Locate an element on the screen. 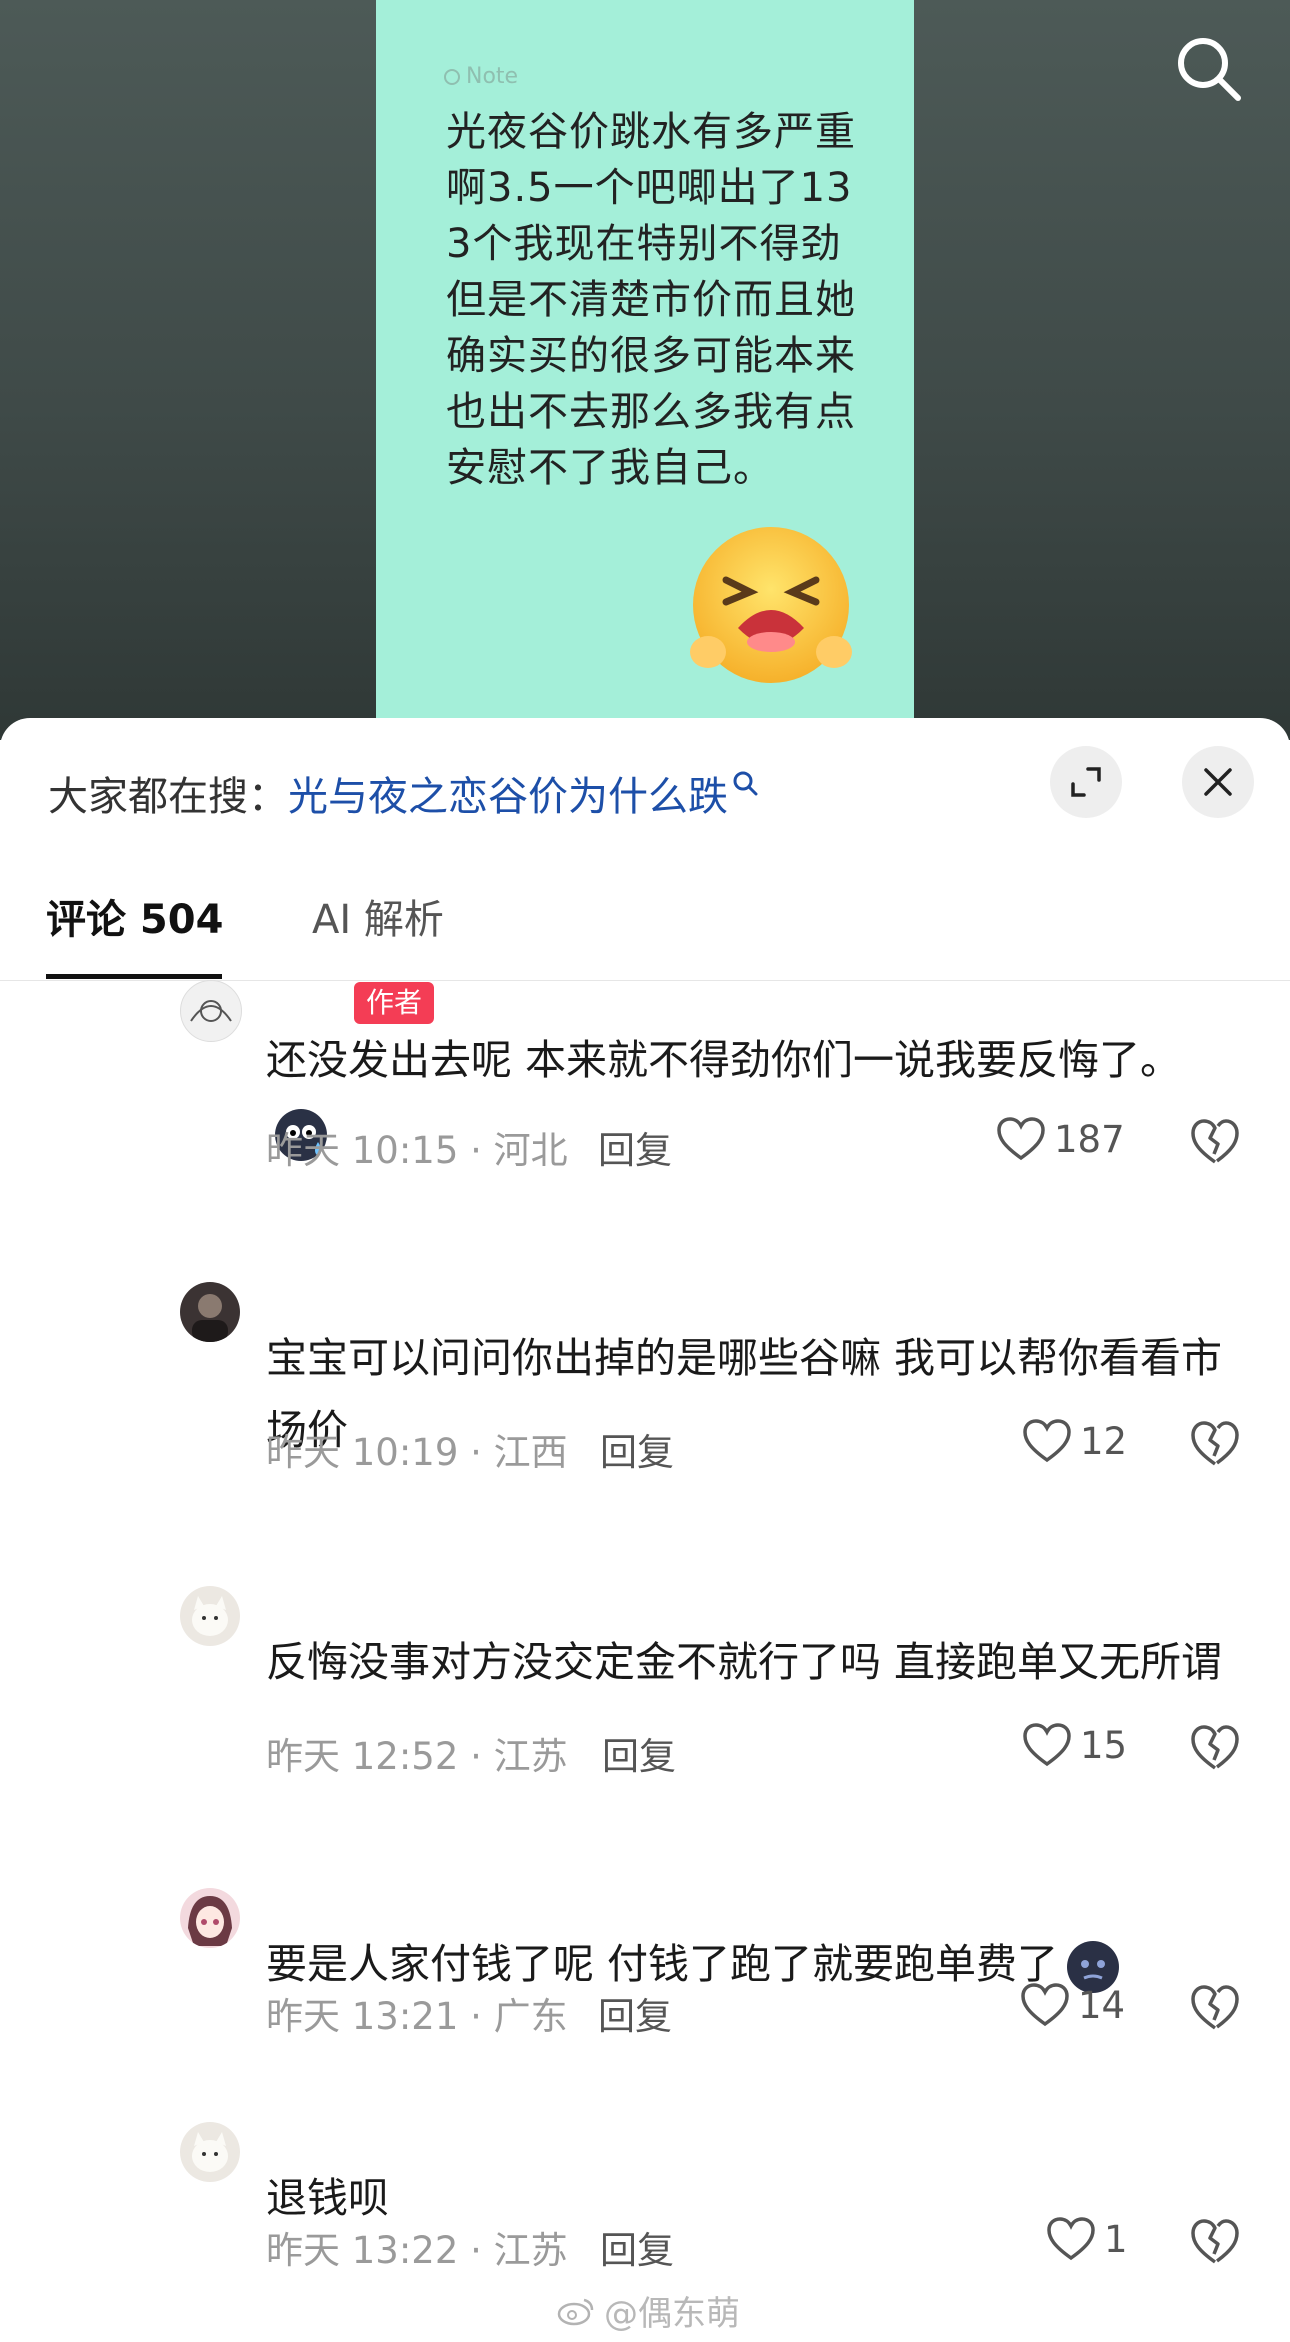  comment-time-location: 昨天 12:52 · 江苏 is located at coordinates (417, 1756).